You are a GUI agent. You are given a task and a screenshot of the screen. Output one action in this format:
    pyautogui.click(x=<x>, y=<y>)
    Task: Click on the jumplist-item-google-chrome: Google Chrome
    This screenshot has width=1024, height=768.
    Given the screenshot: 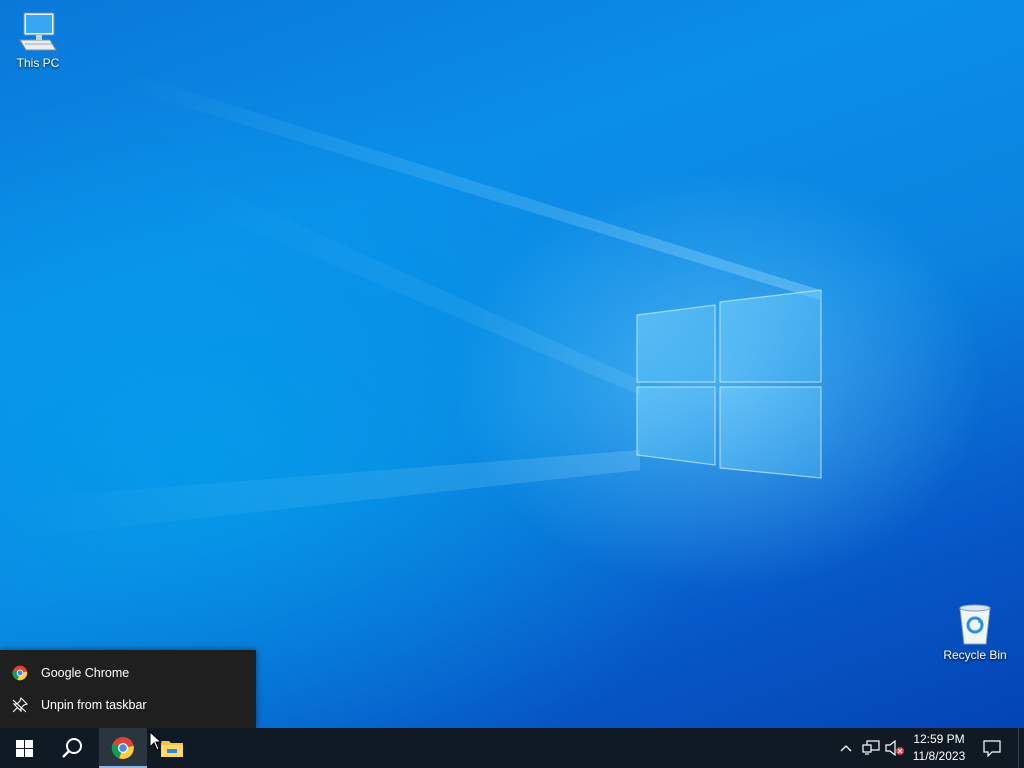 What is the action you would take?
    pyautogui.click(x=128, y=673)
    